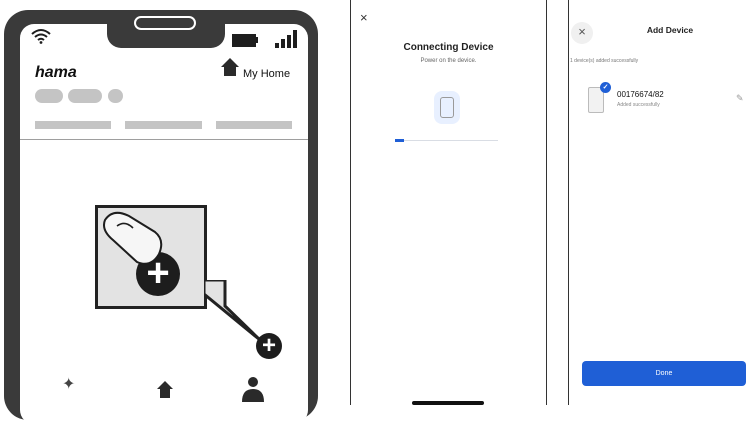 This screenshot has height=424, width=755. I want to click on battery-icon, so click(244, 40).